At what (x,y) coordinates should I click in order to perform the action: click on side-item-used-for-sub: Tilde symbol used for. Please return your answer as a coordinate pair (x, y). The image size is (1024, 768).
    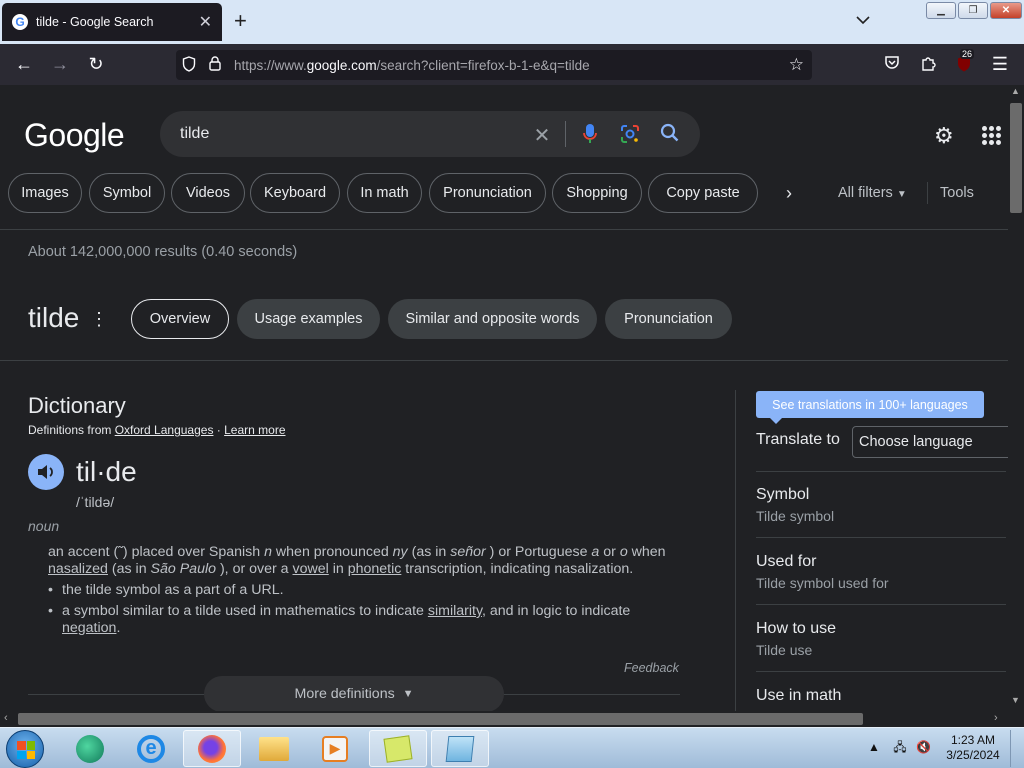
    Looking at the image, I should click on (822, 583).